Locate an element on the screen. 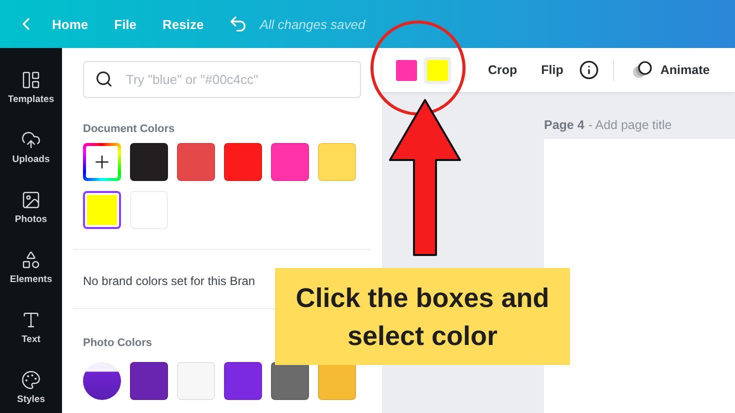 Image resolution: width=735 pixels, height=413 pixels. save-status: All changes saved is located at coordinates (313, 24).